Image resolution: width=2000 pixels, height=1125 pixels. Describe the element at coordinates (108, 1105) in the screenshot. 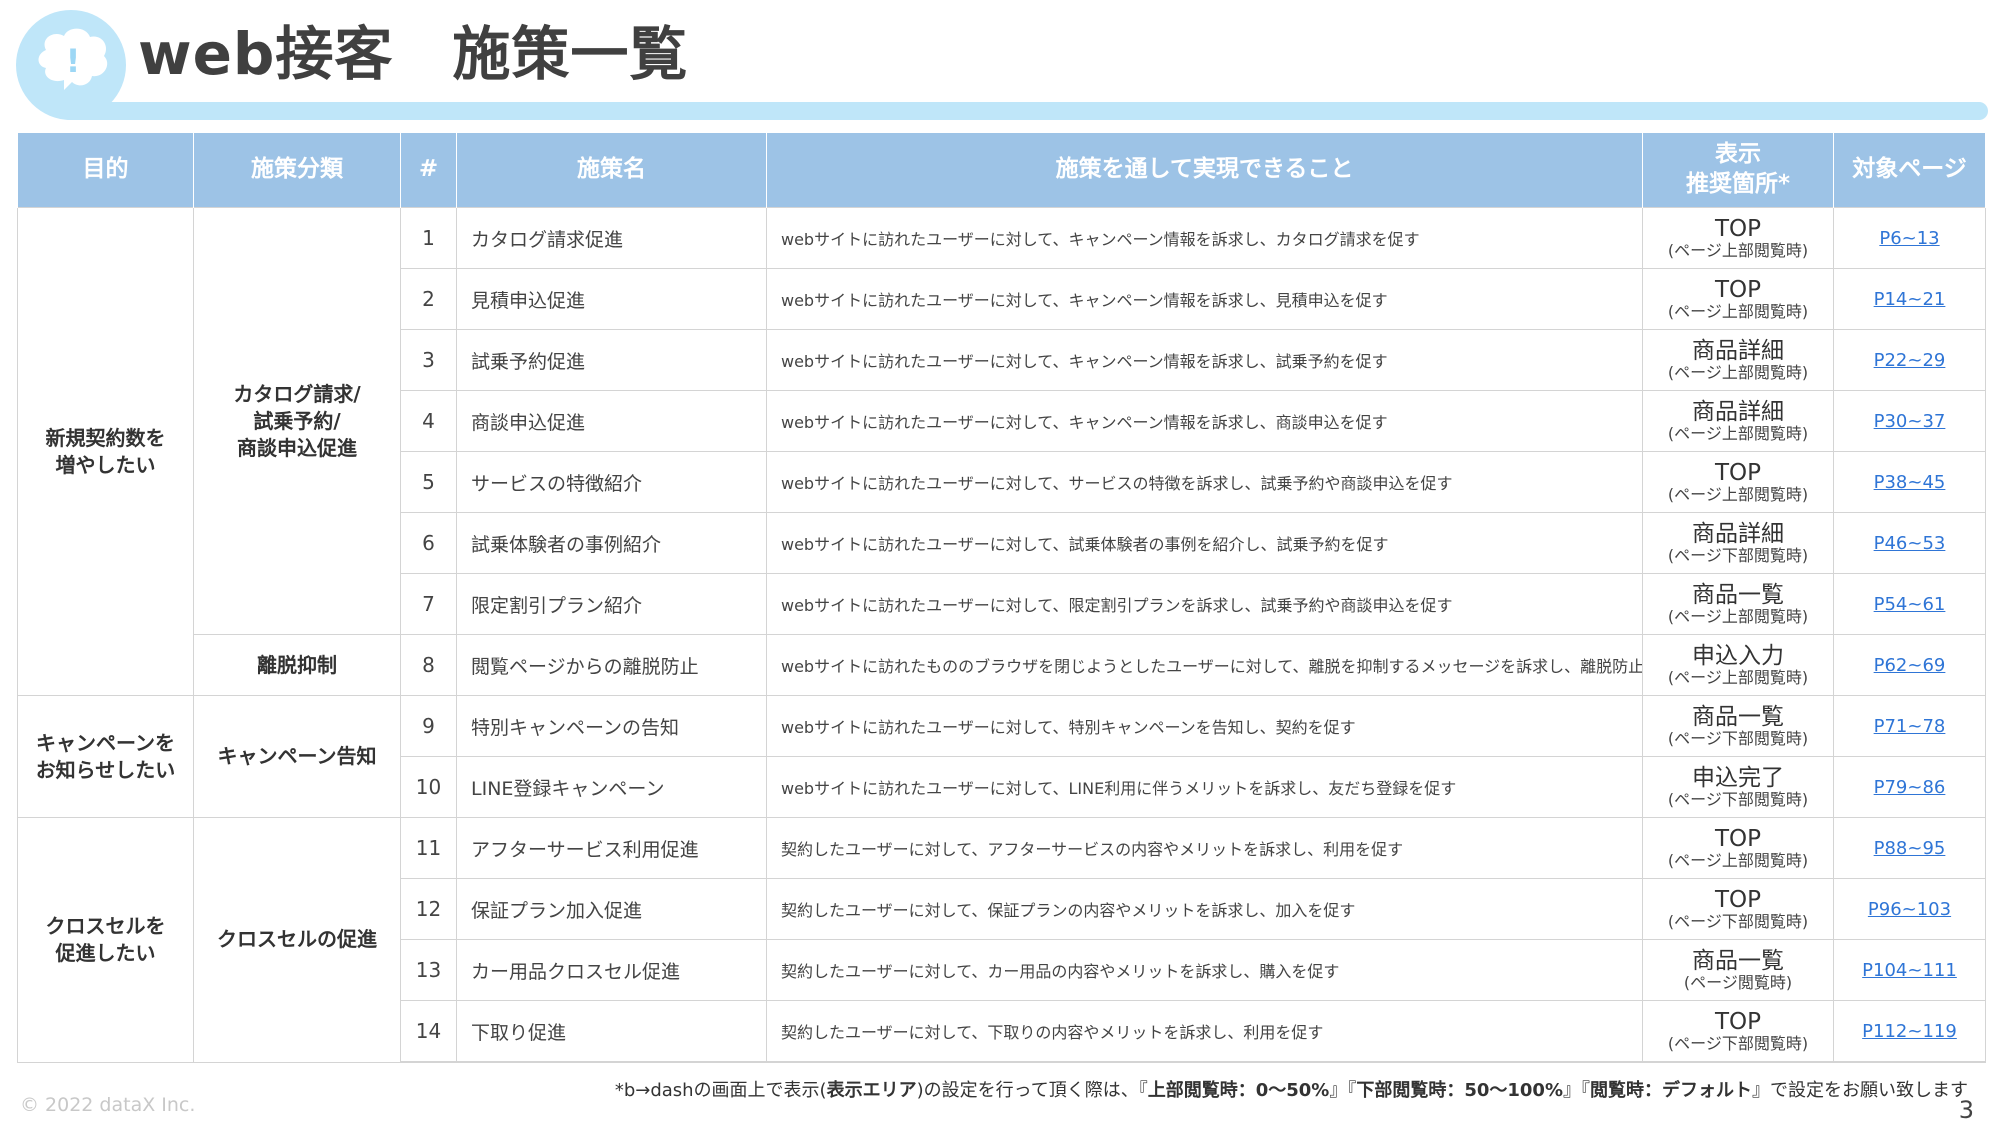

I see `copyright: © 2022 dataX Inc.` at that location.